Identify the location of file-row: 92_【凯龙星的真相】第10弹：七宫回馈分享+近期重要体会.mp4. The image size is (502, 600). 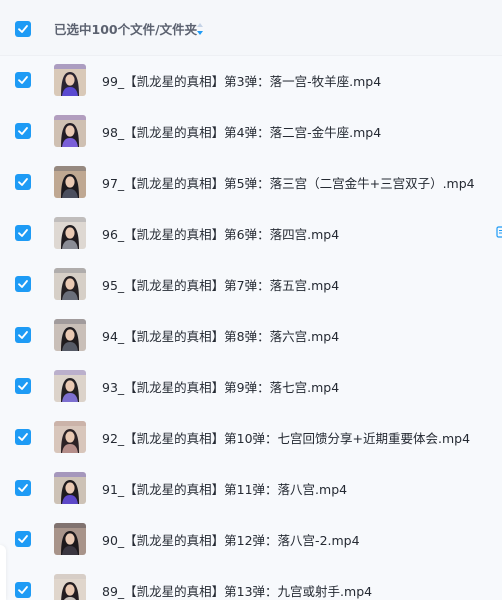
(251, 437).